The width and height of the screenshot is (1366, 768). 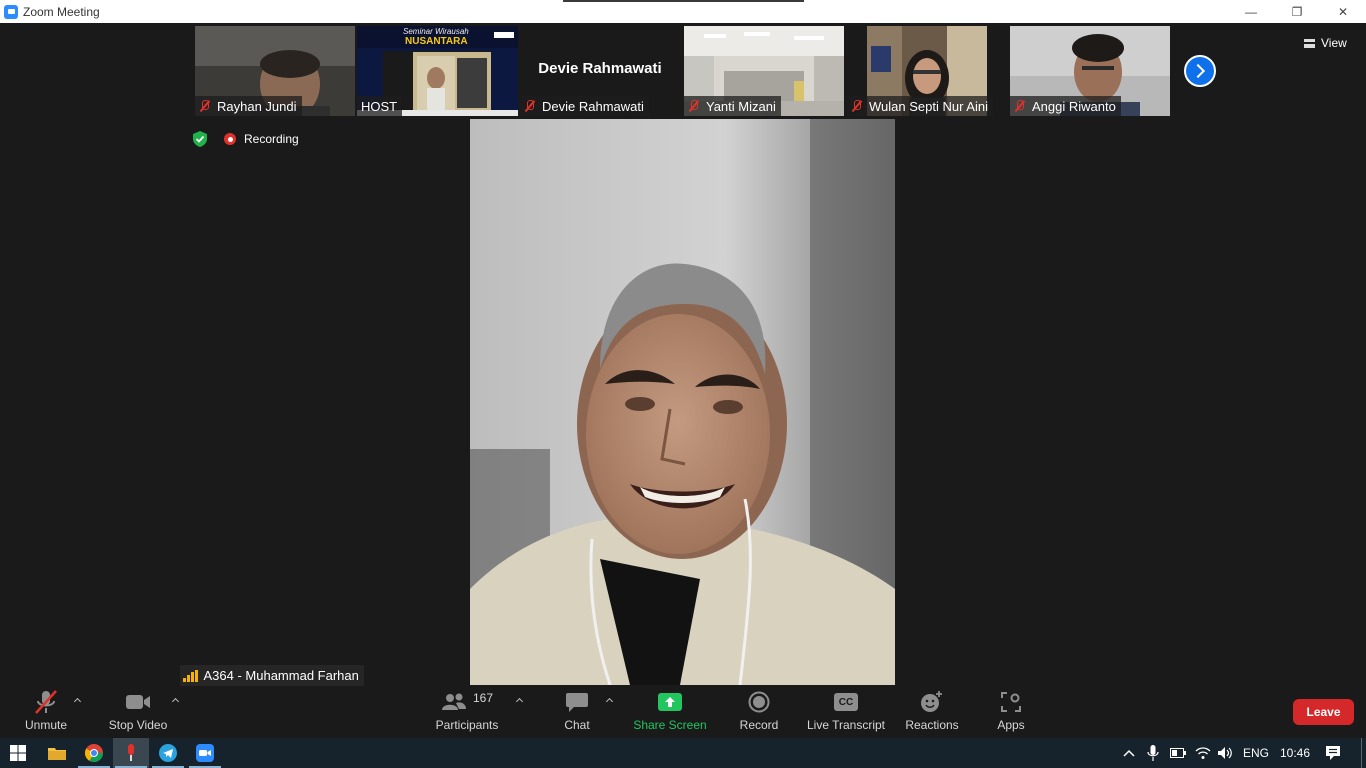 What do you see at coordinates (138, 713) in the screenshot?
I see `stop-video-button: Stop Video` at bounding box center [138, 713].